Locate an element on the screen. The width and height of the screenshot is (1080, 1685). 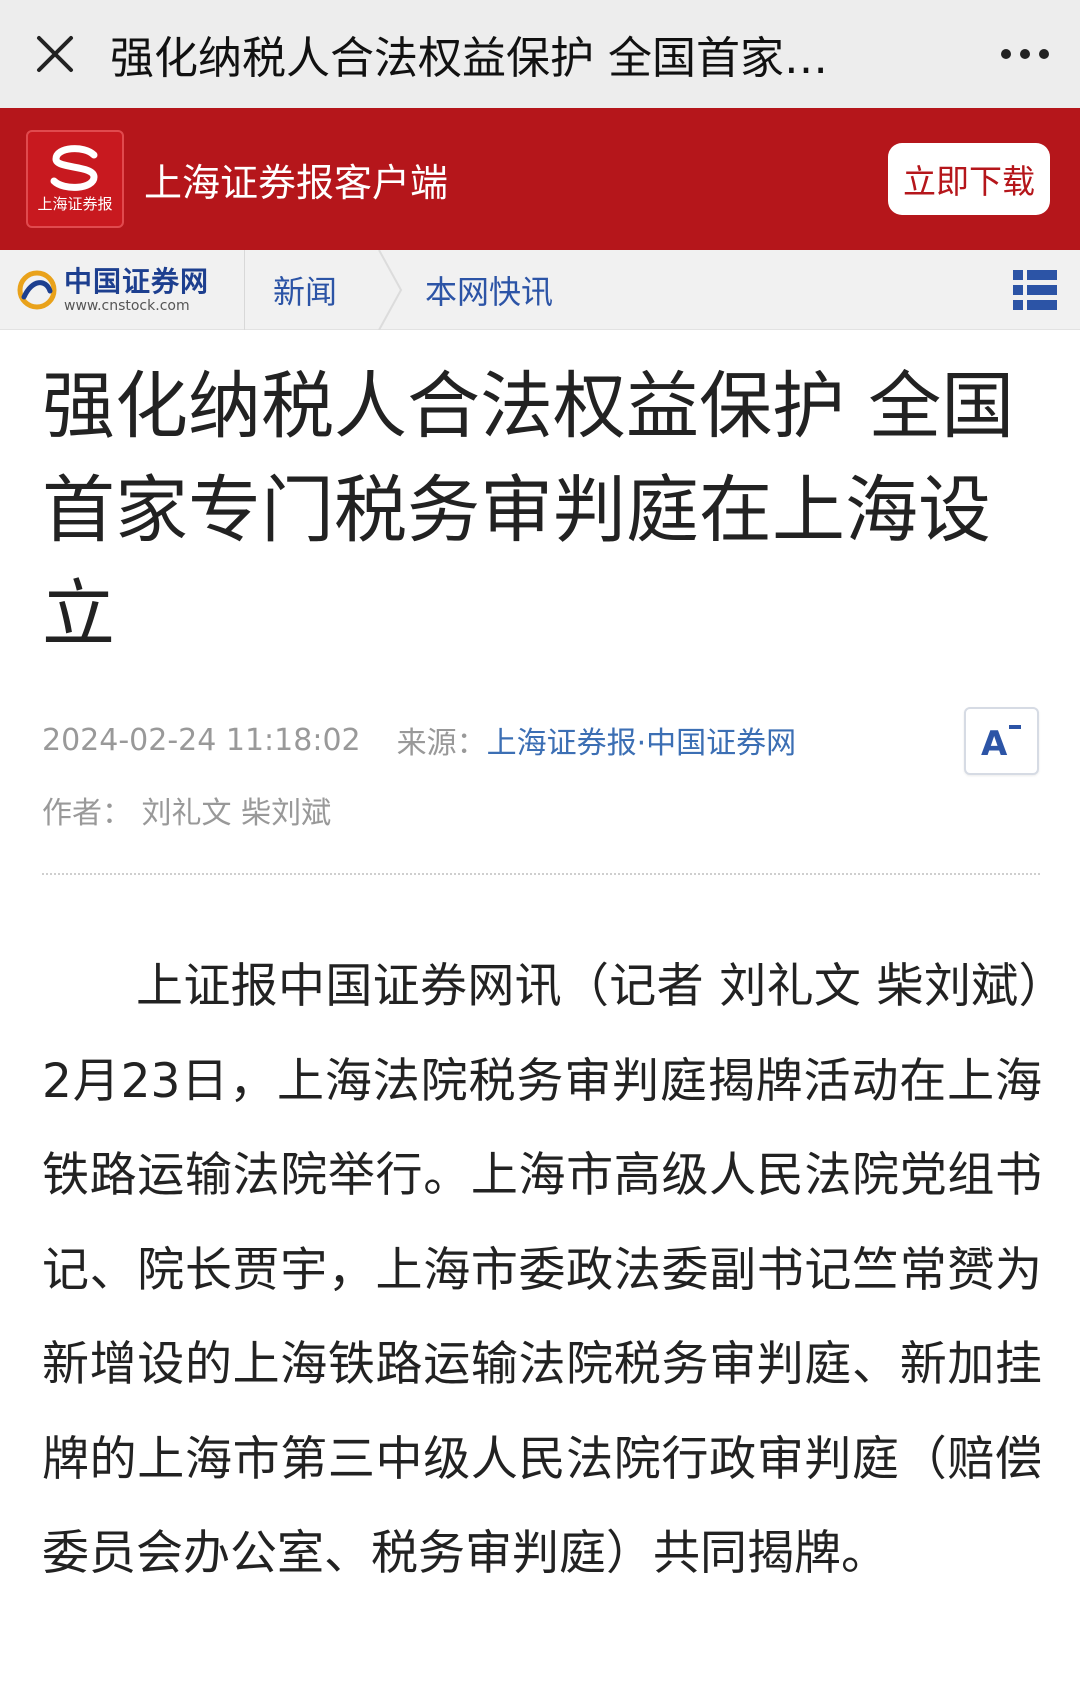
close-button is located at coordinates (55, 54).